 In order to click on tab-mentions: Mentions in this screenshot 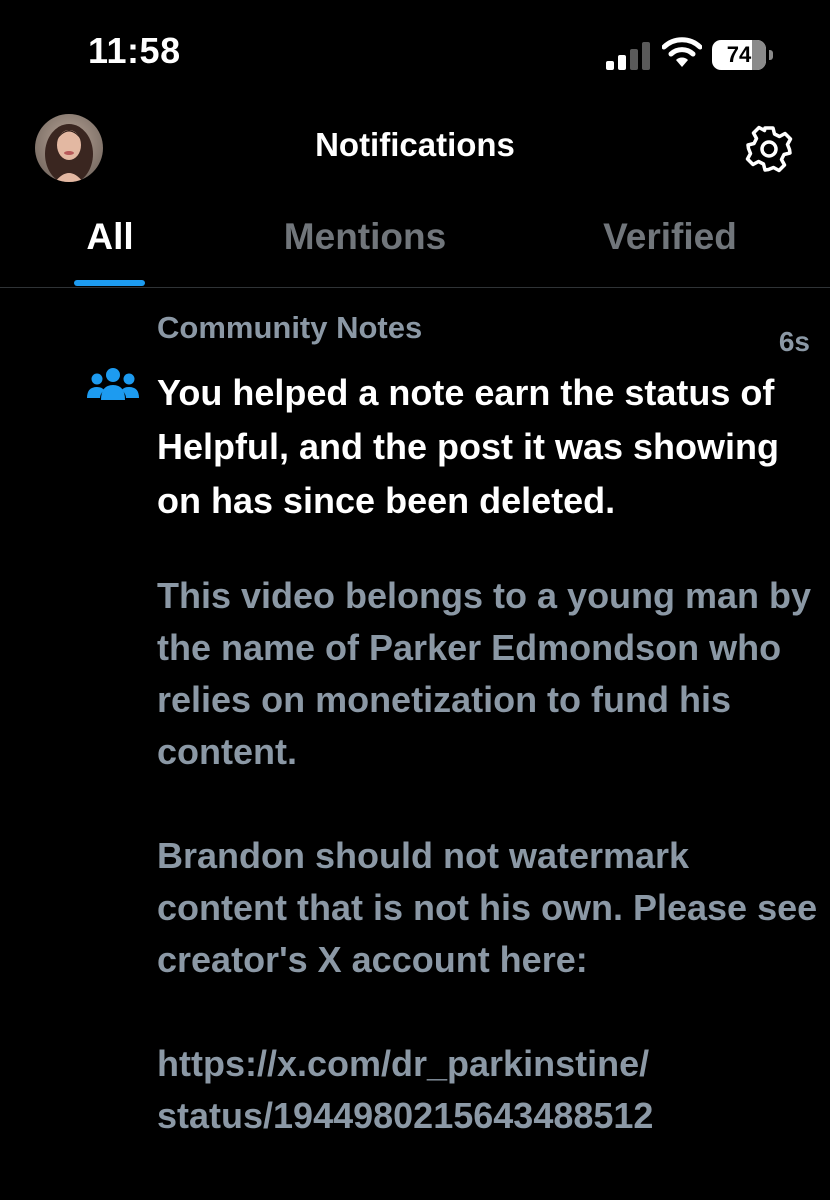, I will do `click(365, 246)`.